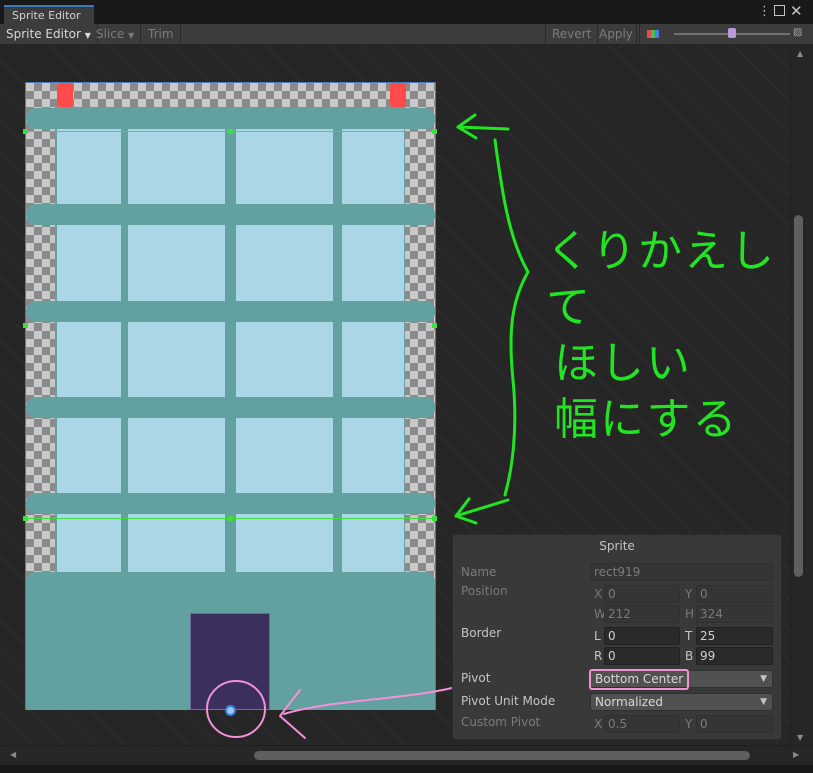 The width and height of the screenshot is (813, 773). Describe the element at coordinates (642, 594) in the screenshot. I see `position-x-field: 0` at that location.